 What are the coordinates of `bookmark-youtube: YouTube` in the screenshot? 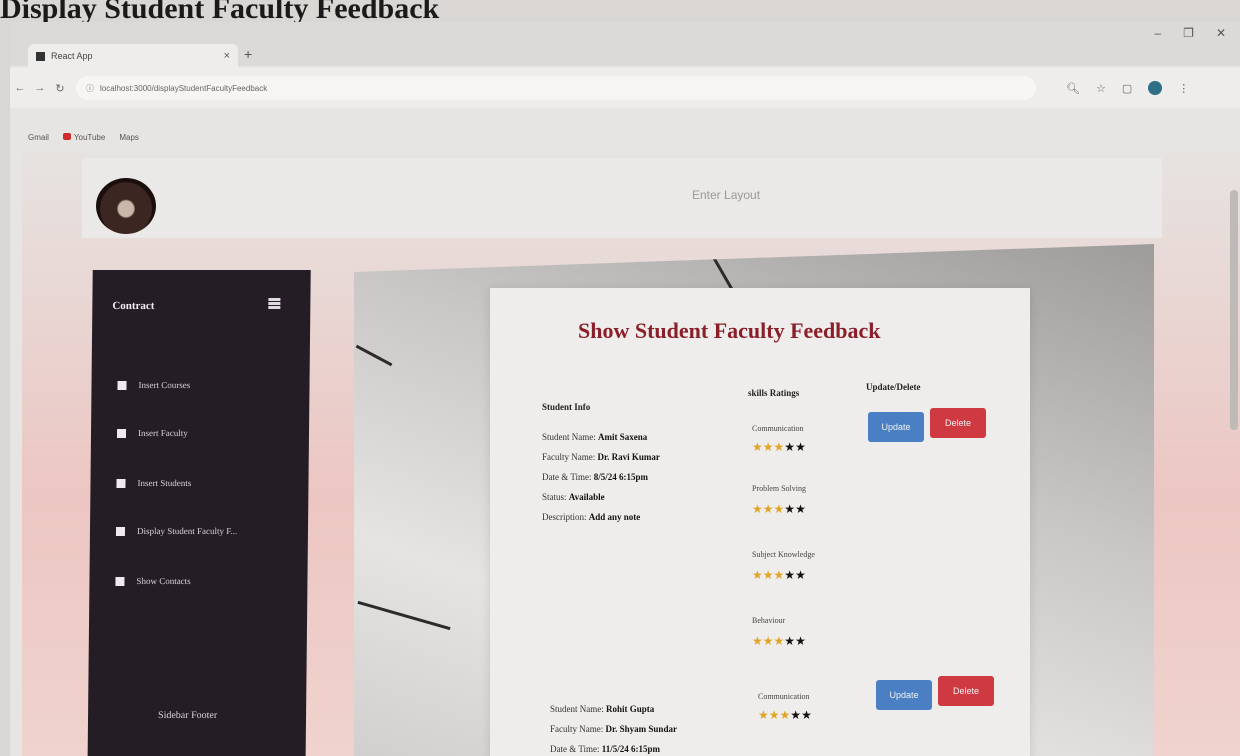 It's located at (84, 137).